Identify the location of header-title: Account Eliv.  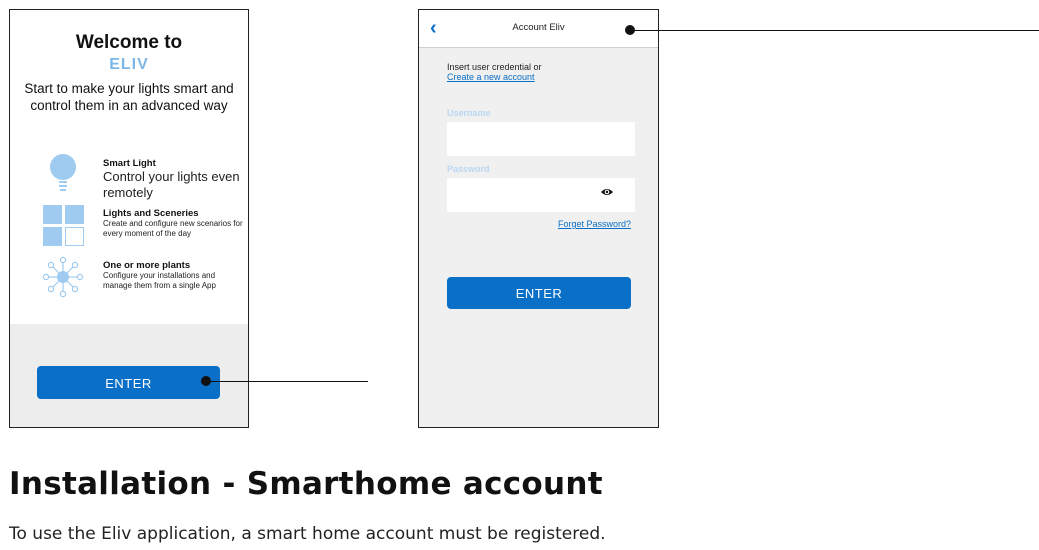
(538, 27).